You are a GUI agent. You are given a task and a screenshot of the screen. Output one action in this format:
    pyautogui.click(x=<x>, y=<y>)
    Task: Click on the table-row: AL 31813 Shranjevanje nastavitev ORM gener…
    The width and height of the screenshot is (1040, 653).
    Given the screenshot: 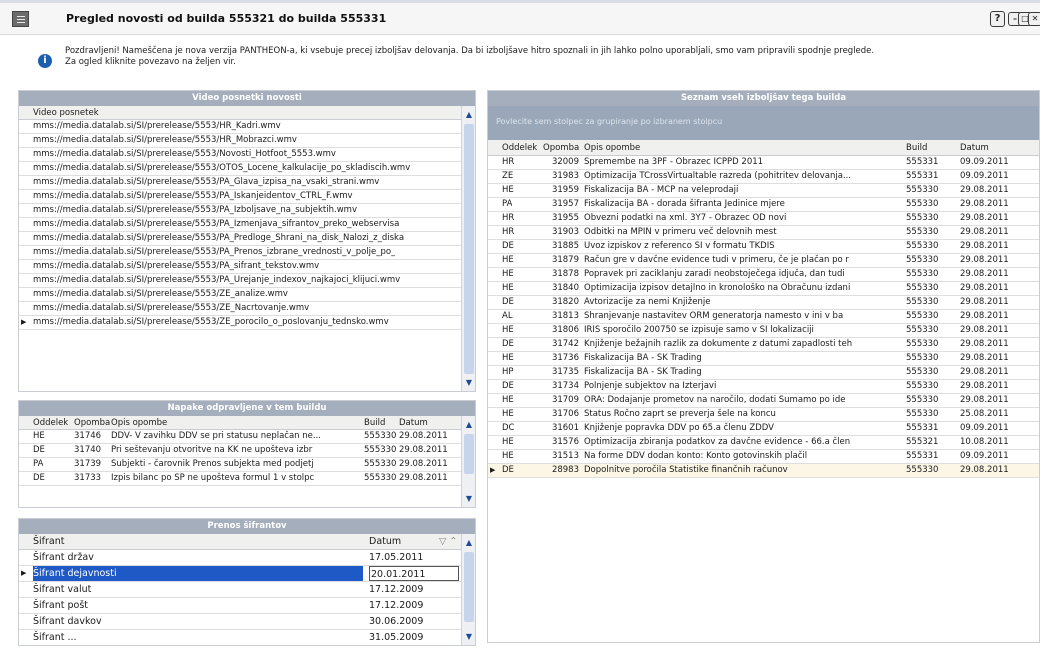 What is the action you would take?
    pyautogui.click(x=763, y=317)
    